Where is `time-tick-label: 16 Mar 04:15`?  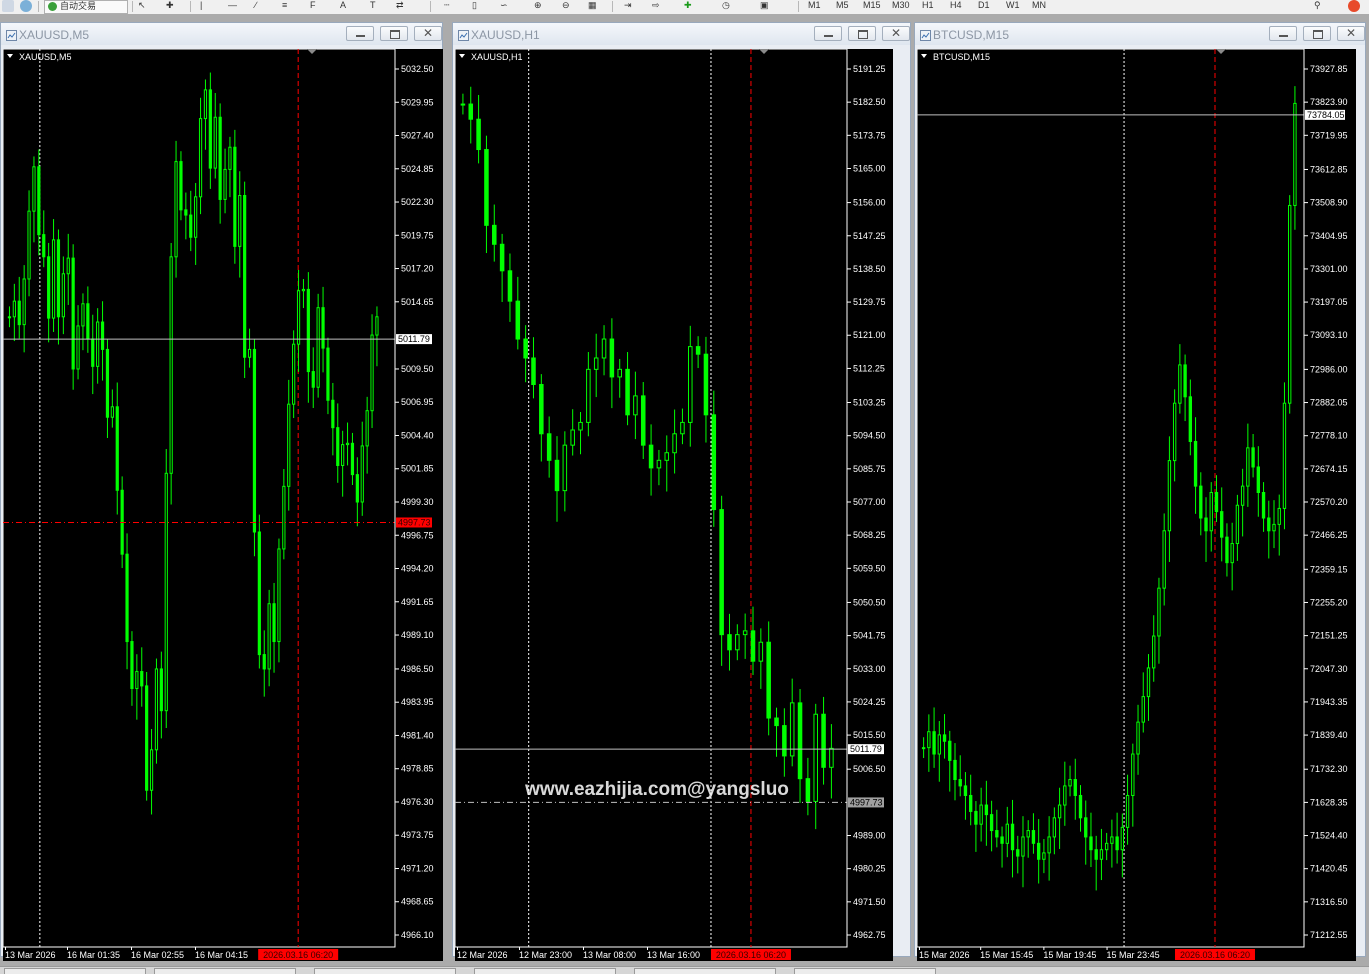 time-tick-label: 16 Mar 04:15 is located at coordinates (221, 955).